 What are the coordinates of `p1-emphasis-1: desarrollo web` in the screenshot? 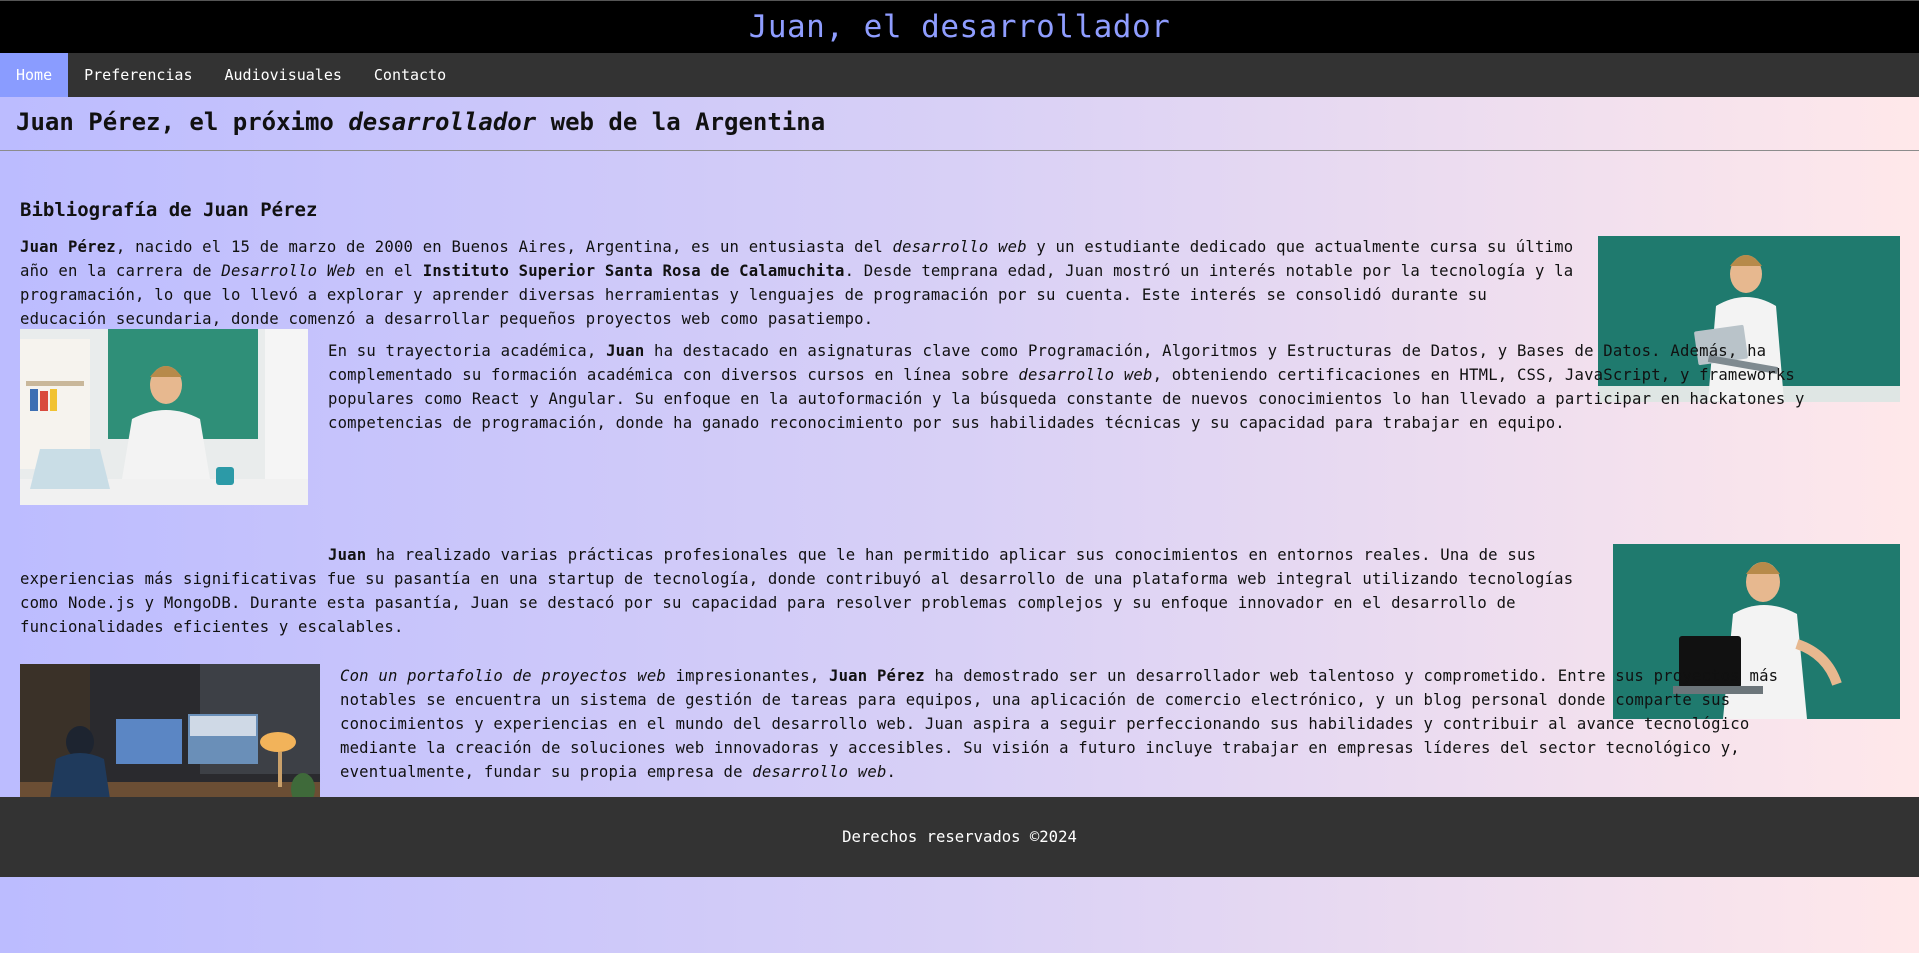 It's located at (959, 247).